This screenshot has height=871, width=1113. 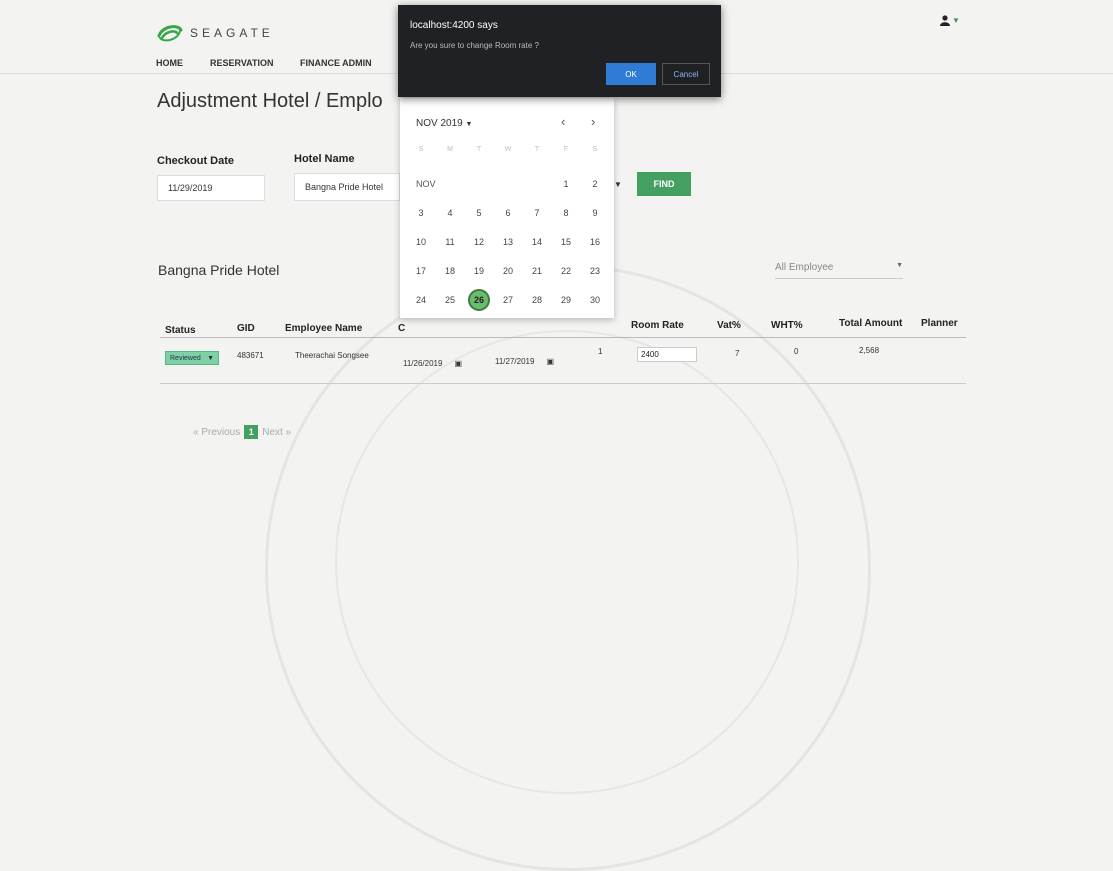 What do you see at coordinates (242, 63) in the screenshot?
I see `nav-reservation: RESERVATION` at bounding box center [242, 63].